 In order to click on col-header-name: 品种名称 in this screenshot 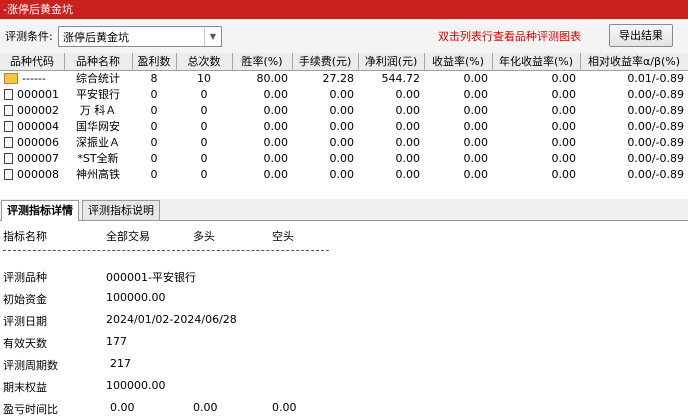, I will do `click(98, 61)`.